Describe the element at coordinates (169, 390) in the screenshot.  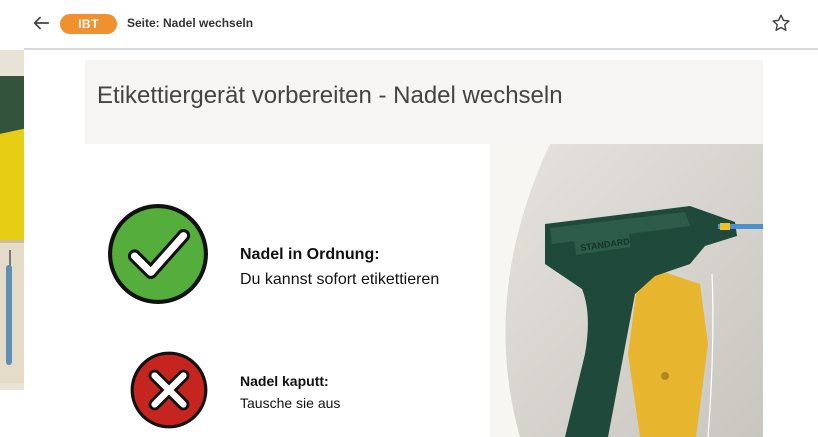
I see `x-mark-icon` at that location.